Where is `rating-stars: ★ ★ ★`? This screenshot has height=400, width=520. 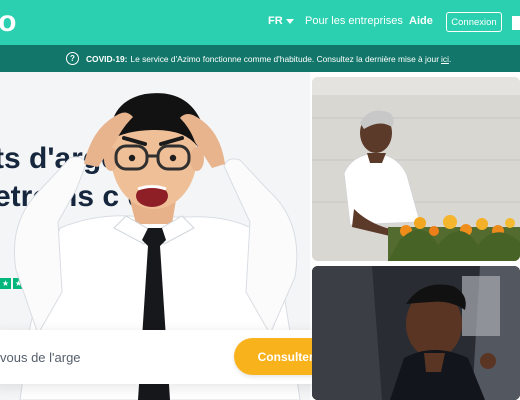
rating-stars: ★ ★ ★ is located at coordinates (18, 283).